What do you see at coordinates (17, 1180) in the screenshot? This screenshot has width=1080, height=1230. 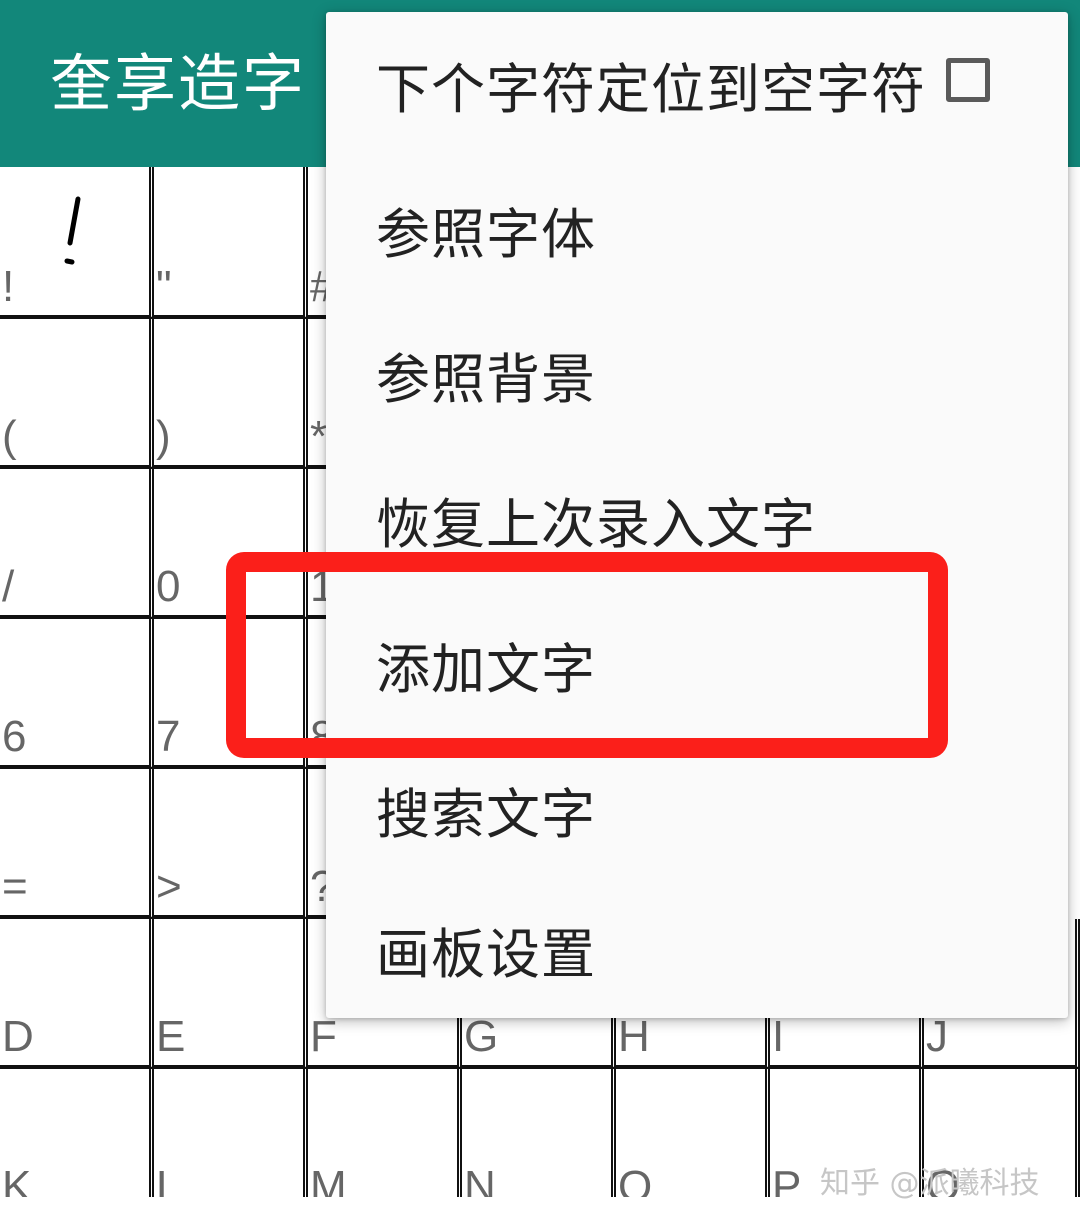 I see `glyph-label: K` at bounding box center [17, 1180].